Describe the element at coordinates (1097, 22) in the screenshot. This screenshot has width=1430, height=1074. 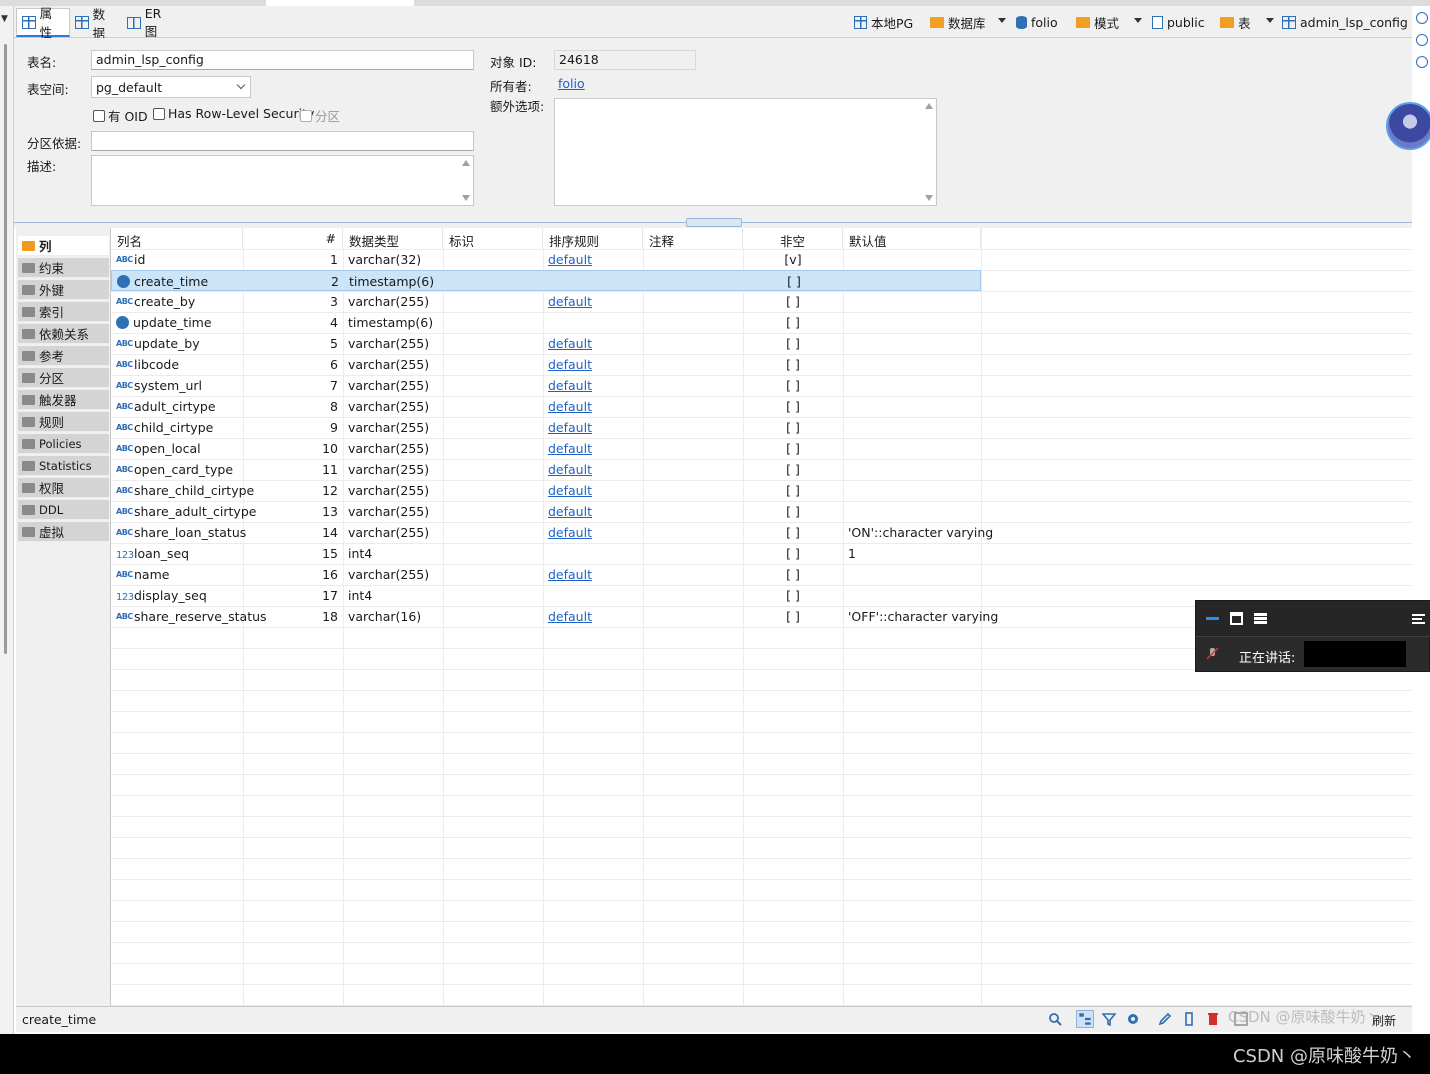
I see `breadcrumb-schemas: 模式` at that location.